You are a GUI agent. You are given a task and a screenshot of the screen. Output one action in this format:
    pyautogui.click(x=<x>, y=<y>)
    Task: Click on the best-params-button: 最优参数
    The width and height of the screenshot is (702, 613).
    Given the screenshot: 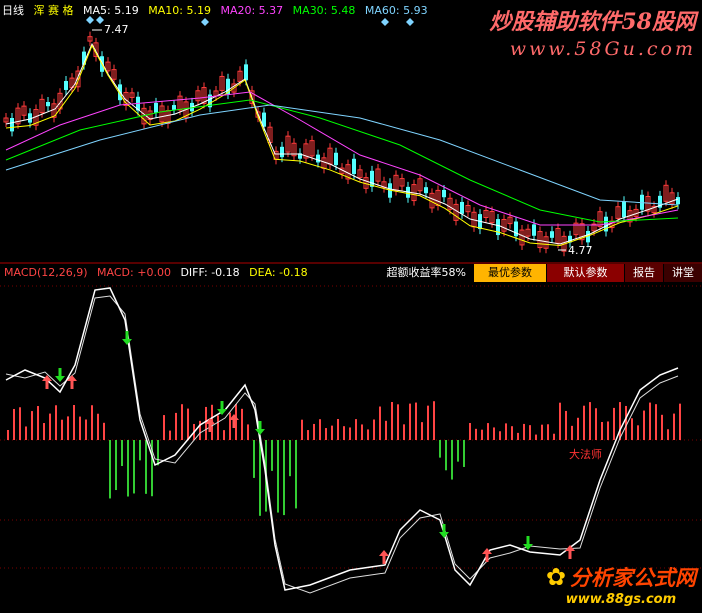 What is the action you would take?
    pyautogui.click(x=510, y=273)
    